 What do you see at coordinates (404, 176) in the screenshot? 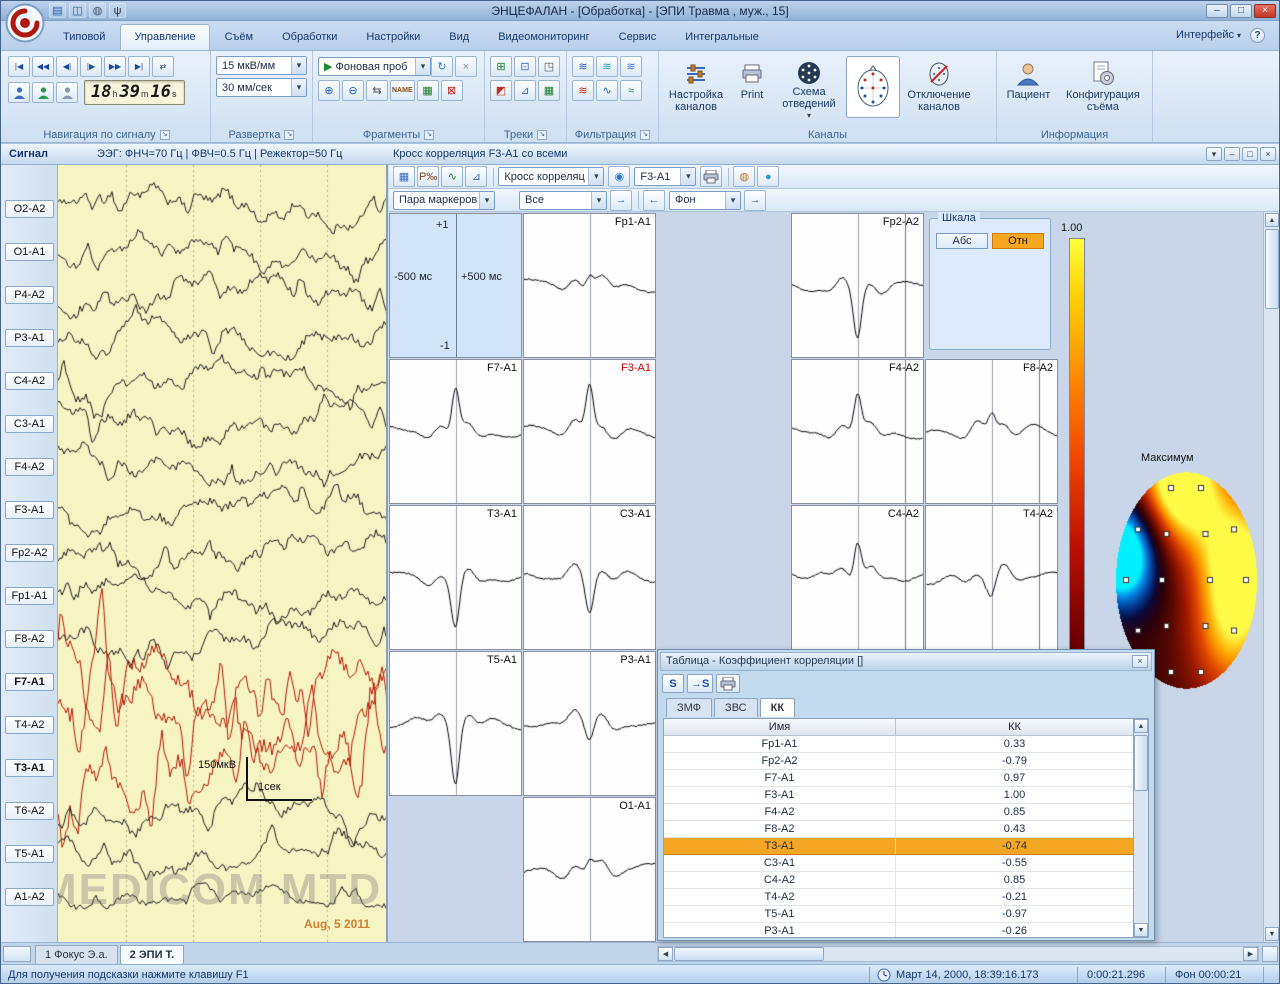
I see `grid-view-icon: ▦` at bounding box center [404, 176].